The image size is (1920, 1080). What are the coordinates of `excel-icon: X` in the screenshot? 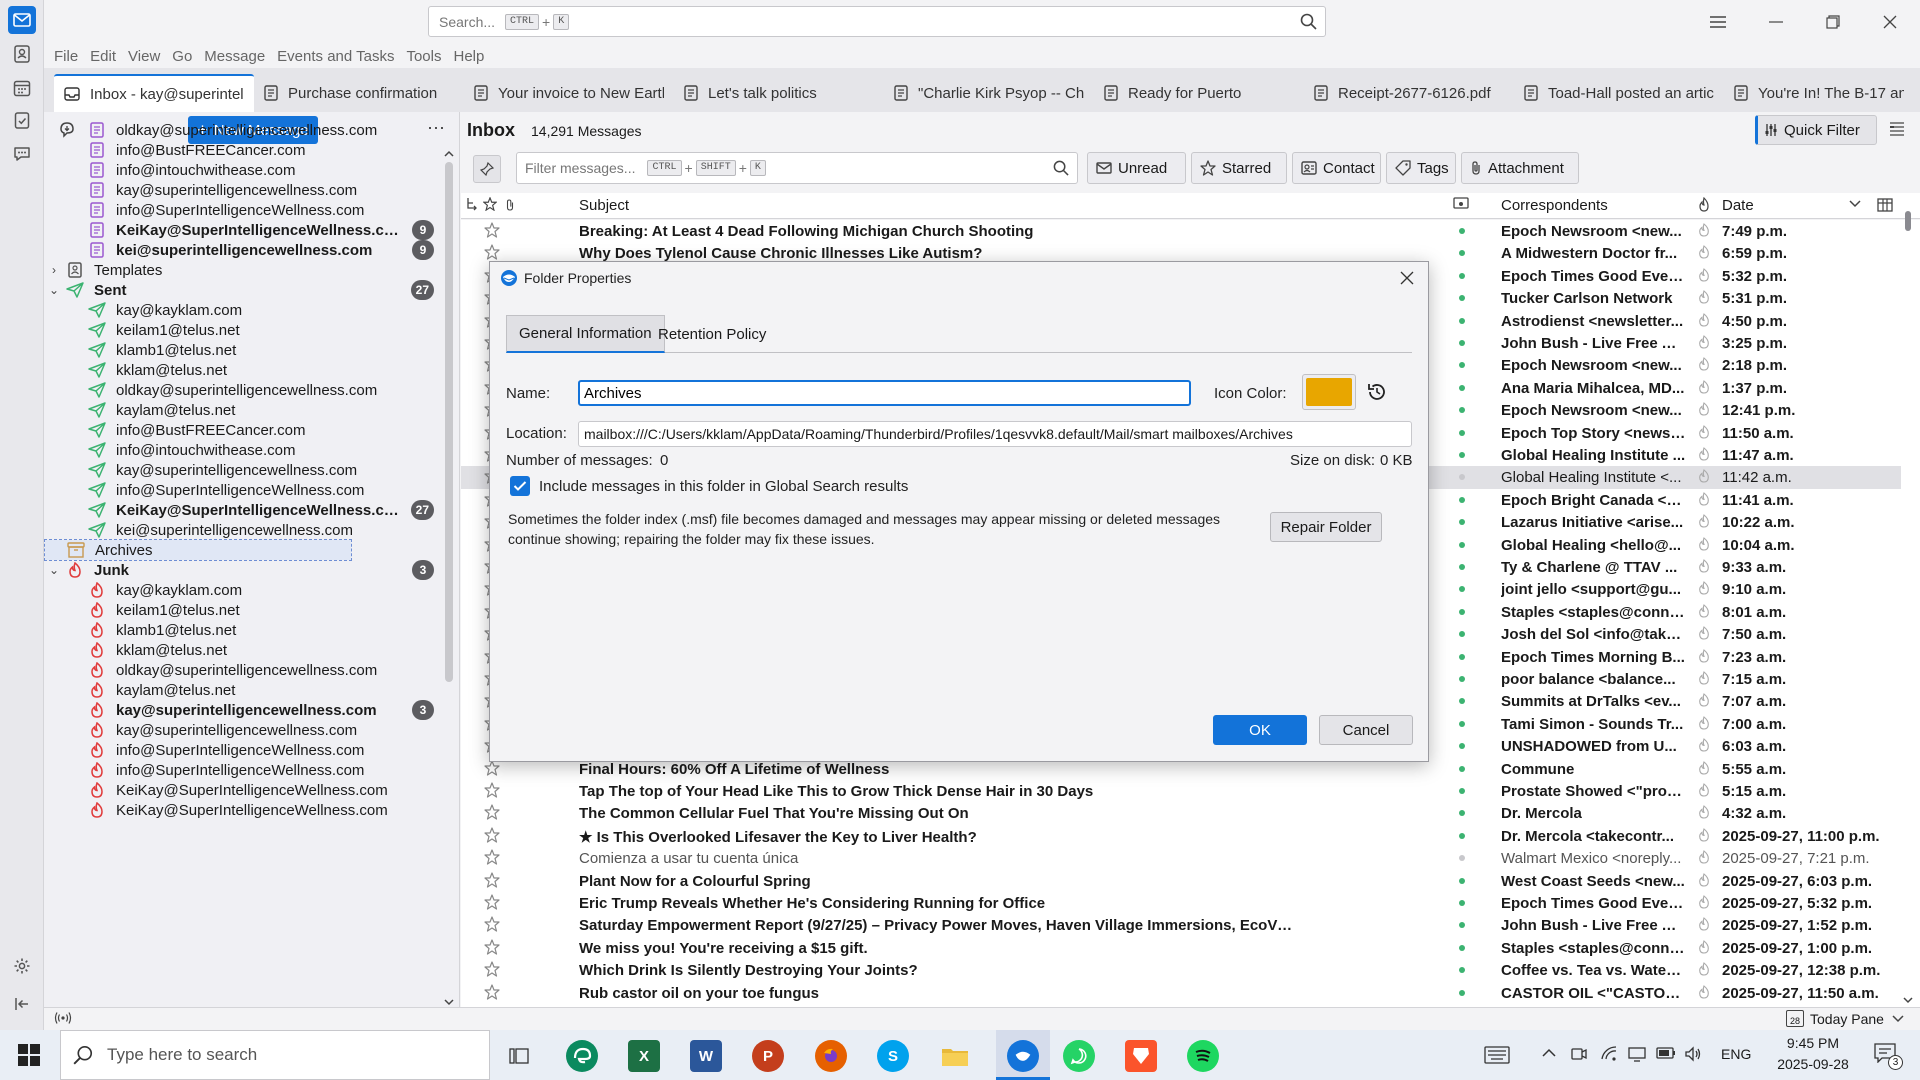 It's located at (644, 1056).